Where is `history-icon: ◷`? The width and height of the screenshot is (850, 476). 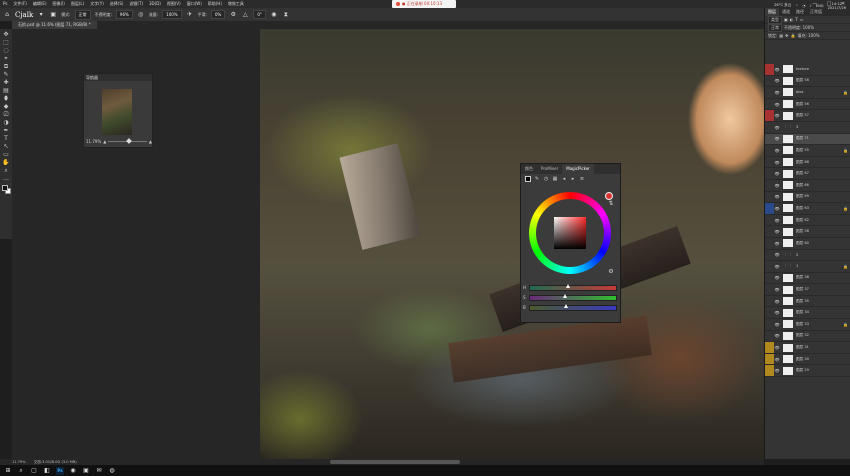
history-icon: ◷ is located at coordinates (546, 179).